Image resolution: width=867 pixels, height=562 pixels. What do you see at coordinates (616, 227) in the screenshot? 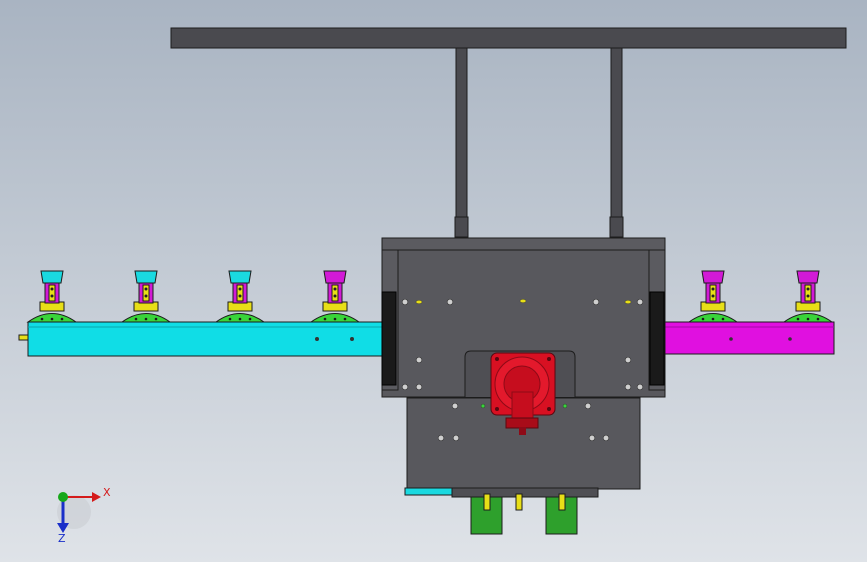
I see `post-foot-right` at bounding box center [616, 227].